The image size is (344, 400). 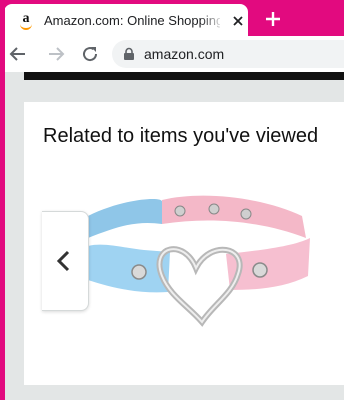 What do you see at coordinates (26, 21) in the screenshot?
I see `amazon-favicon-icon: a` at bounding box center [26, 21].